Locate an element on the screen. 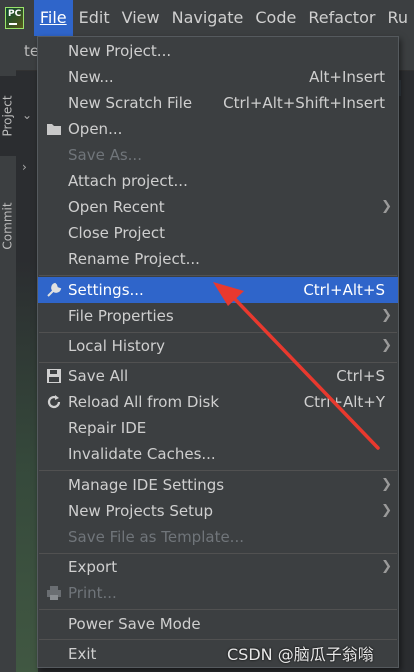 The height and width of the screenshot is (672, 414). watermark: CSDN @脑瓜子翁嗡 is located at coordinates (300, 654).